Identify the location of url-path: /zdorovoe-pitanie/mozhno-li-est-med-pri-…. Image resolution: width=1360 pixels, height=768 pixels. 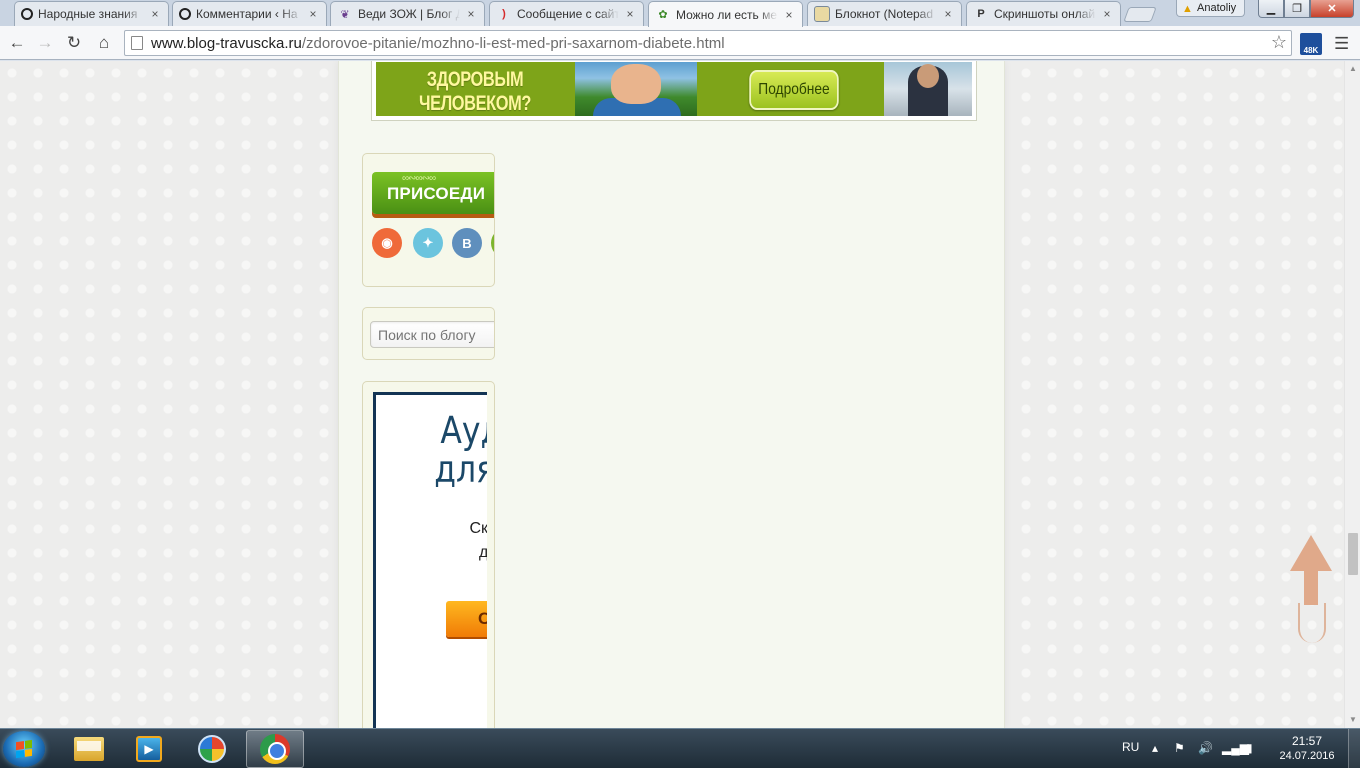
(513, 43).